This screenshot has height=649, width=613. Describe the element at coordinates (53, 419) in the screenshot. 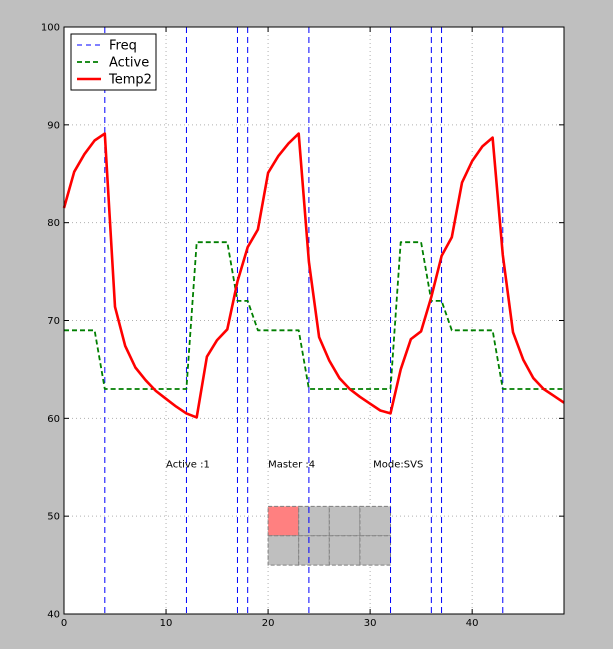

I see `y-tick-label: 60` at that location.